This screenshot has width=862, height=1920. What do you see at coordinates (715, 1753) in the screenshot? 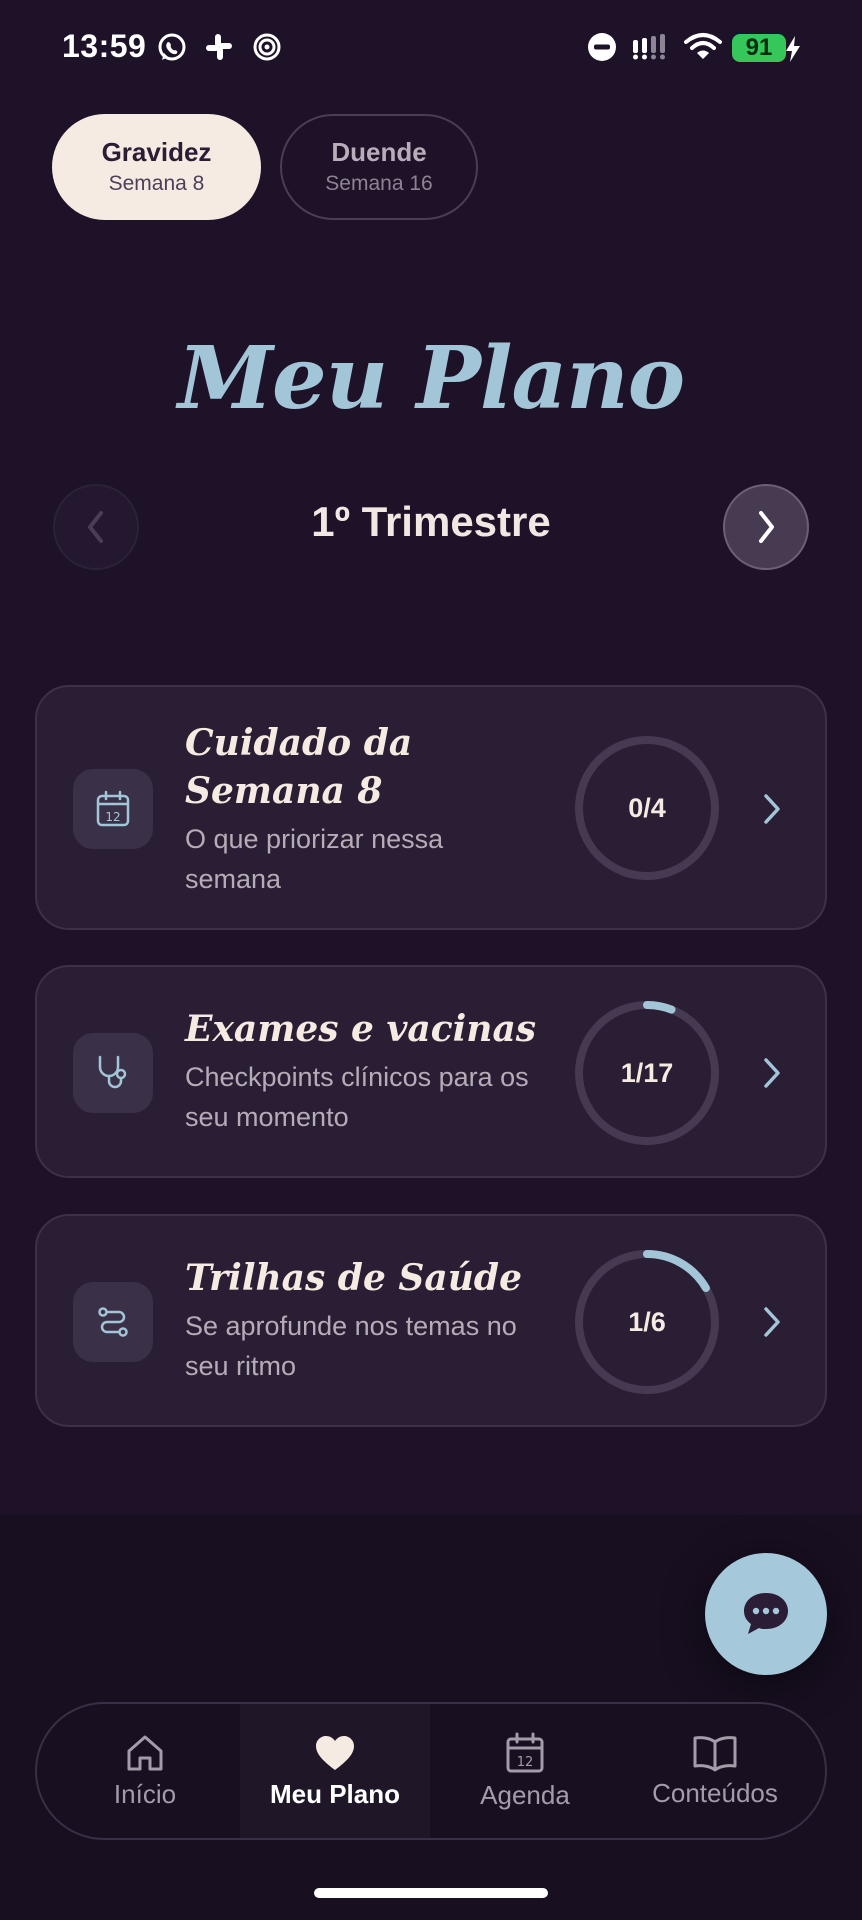
I see `book-icon` at bounding box center [715, 1753].